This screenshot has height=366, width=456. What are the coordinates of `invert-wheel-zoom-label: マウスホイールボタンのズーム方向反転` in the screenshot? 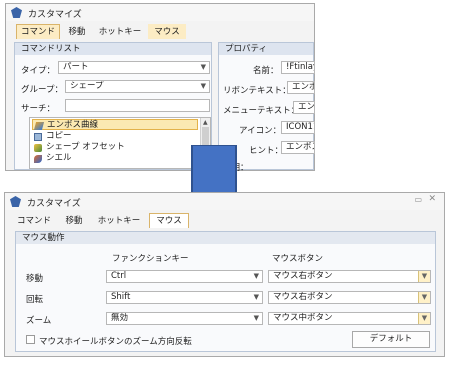 It's located at (115, 342).